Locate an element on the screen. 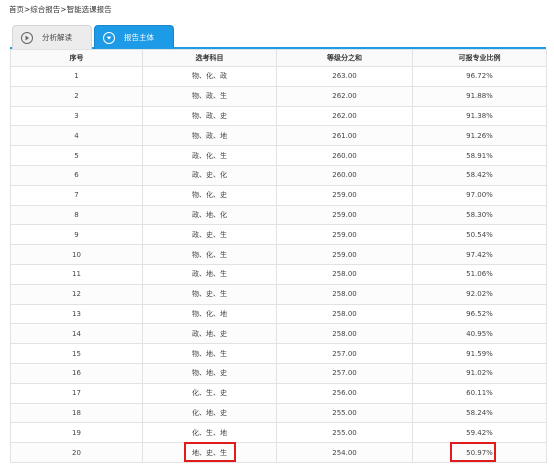  table-row: 10 物、化、生 259.00 97.42% is located at coordinates (278, 254).